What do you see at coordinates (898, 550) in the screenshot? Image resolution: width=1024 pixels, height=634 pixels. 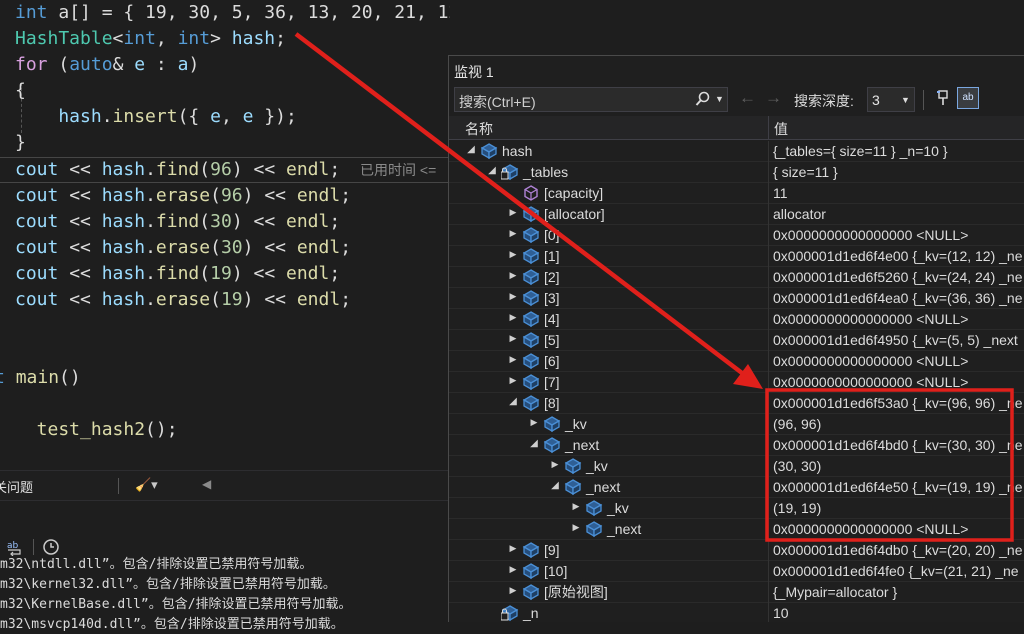 I see `watch-item-value: 0x000001d1ed6f4db0 {_kv=(20, 20) _ne` at bounding box center [898, 550].